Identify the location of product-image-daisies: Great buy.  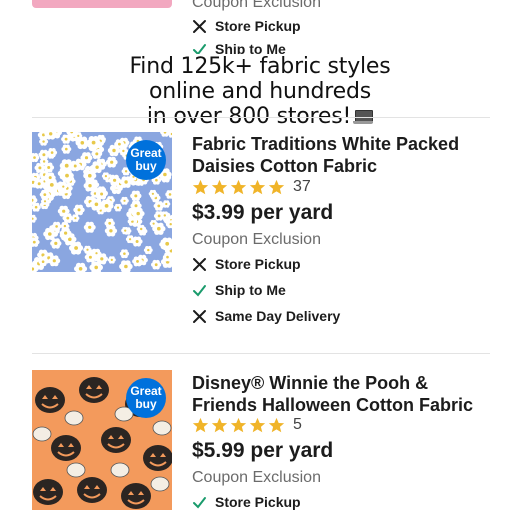
(102, 202).